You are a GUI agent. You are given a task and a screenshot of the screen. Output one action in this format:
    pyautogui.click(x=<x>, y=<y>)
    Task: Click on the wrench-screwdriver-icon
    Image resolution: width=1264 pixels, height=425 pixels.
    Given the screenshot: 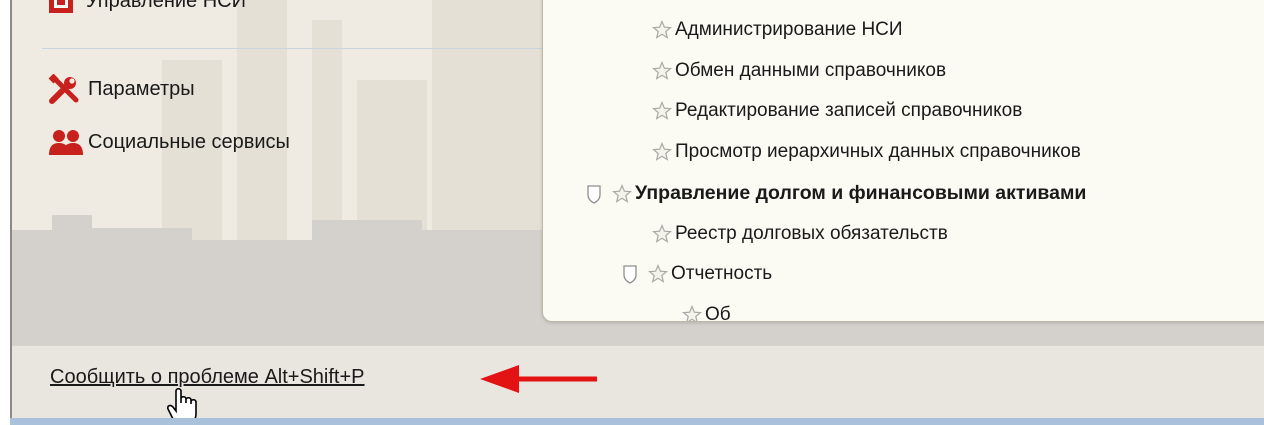 What is the action you would take?
    pyautogui.click(x=68, y=89)
    